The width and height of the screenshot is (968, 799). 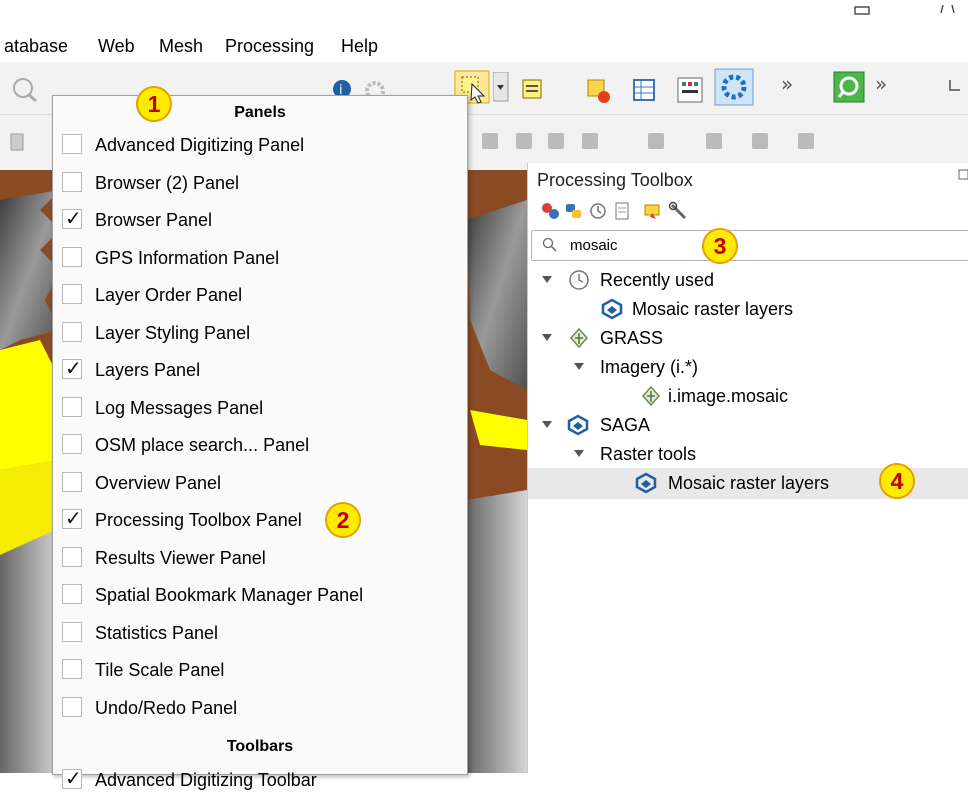 What do you see at coordinates (579, 282) in the screenshot?
I see `clock-icon` at bounding box center [579, 282].